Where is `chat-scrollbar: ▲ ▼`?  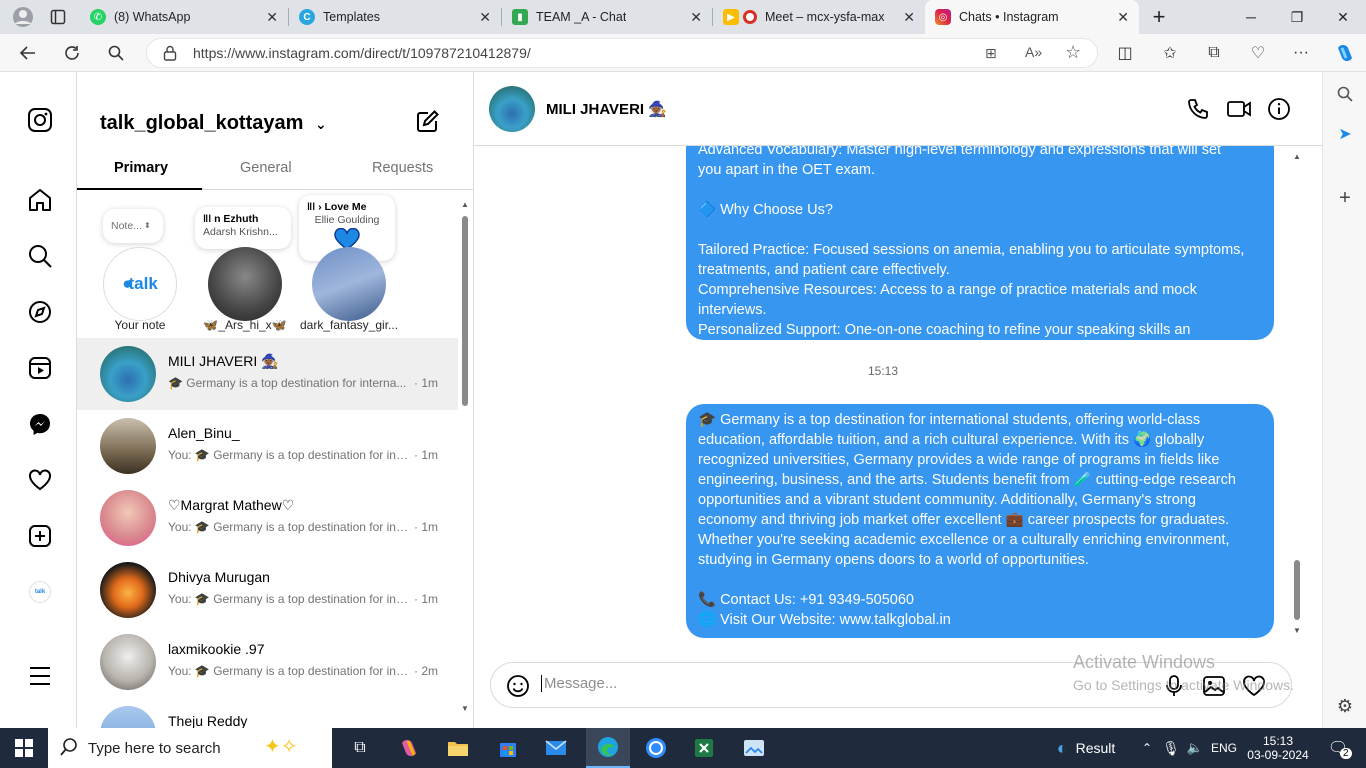
chat-scrollbar: ▲ ▼ is located at coordinates (1297, 392).